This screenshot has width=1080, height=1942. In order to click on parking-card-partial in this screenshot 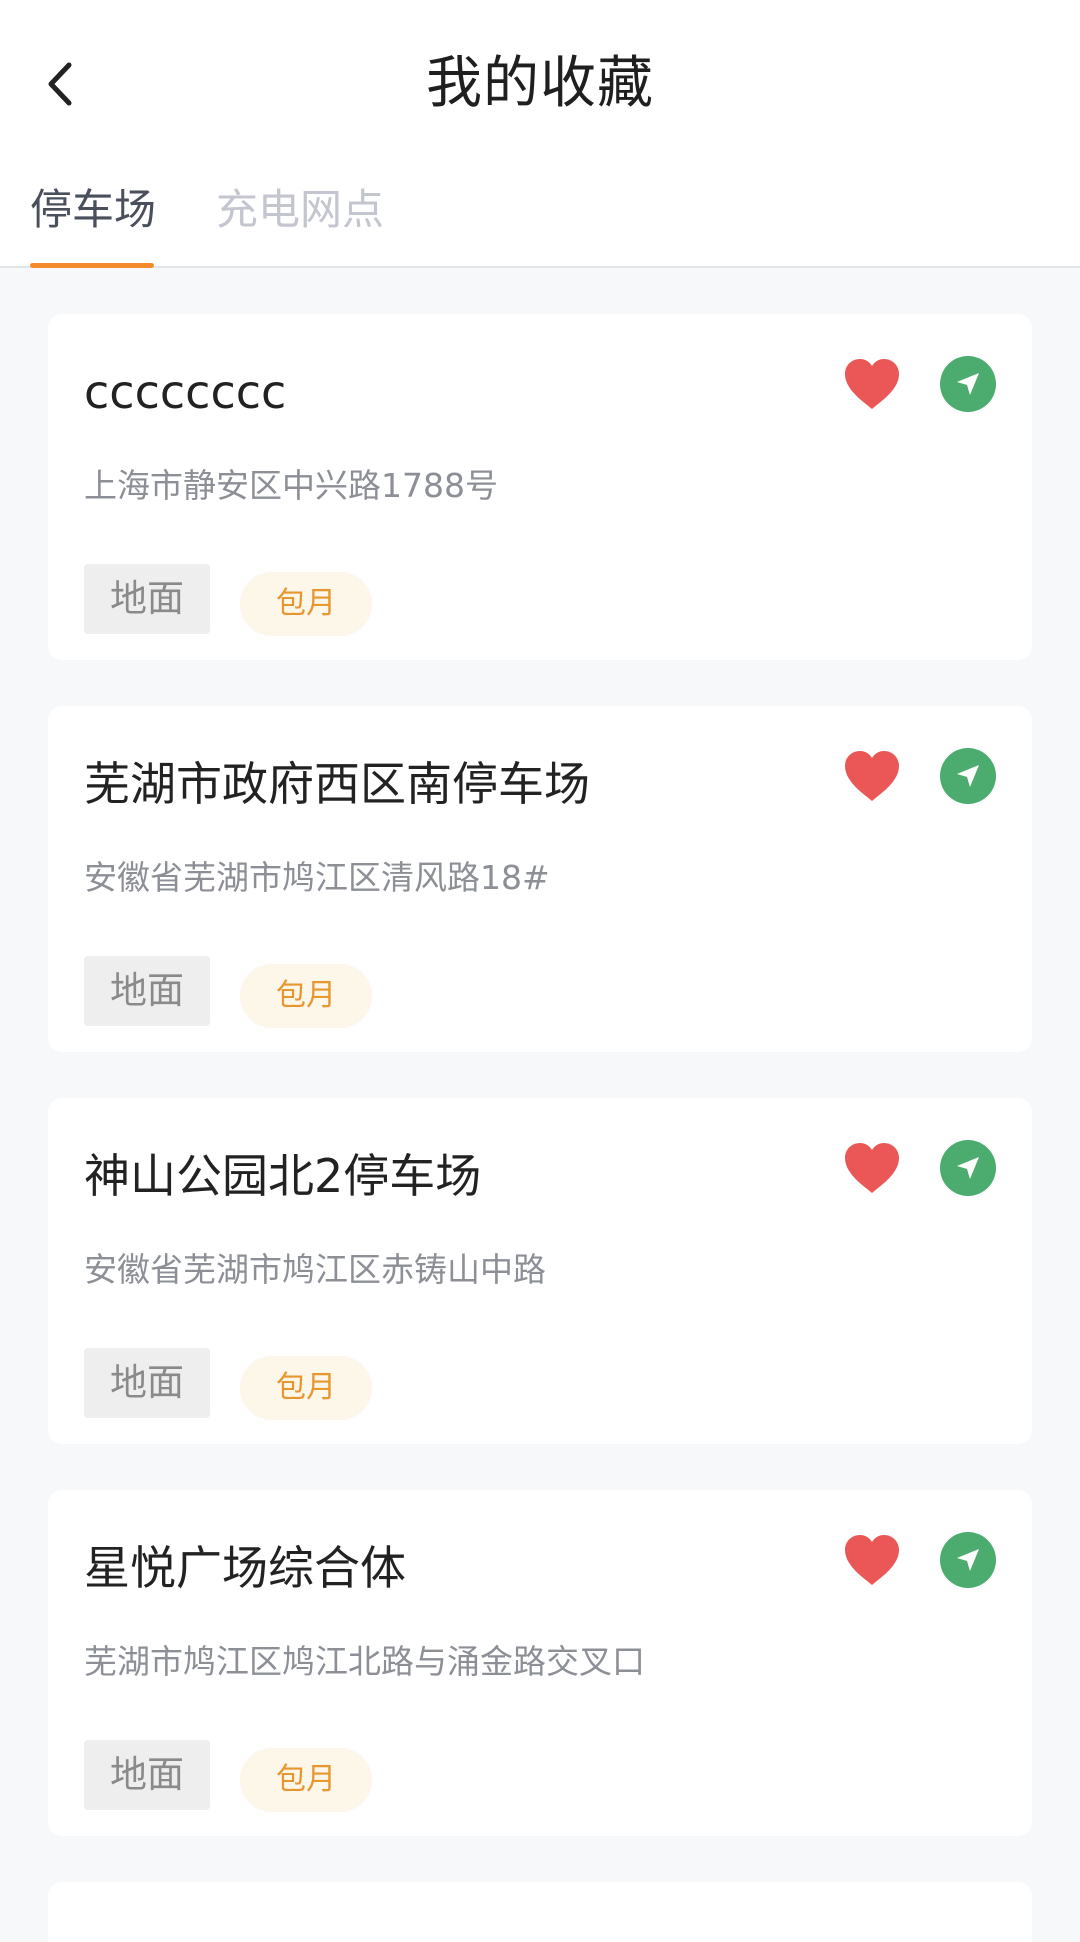, I will do `click(540, 1912)`.